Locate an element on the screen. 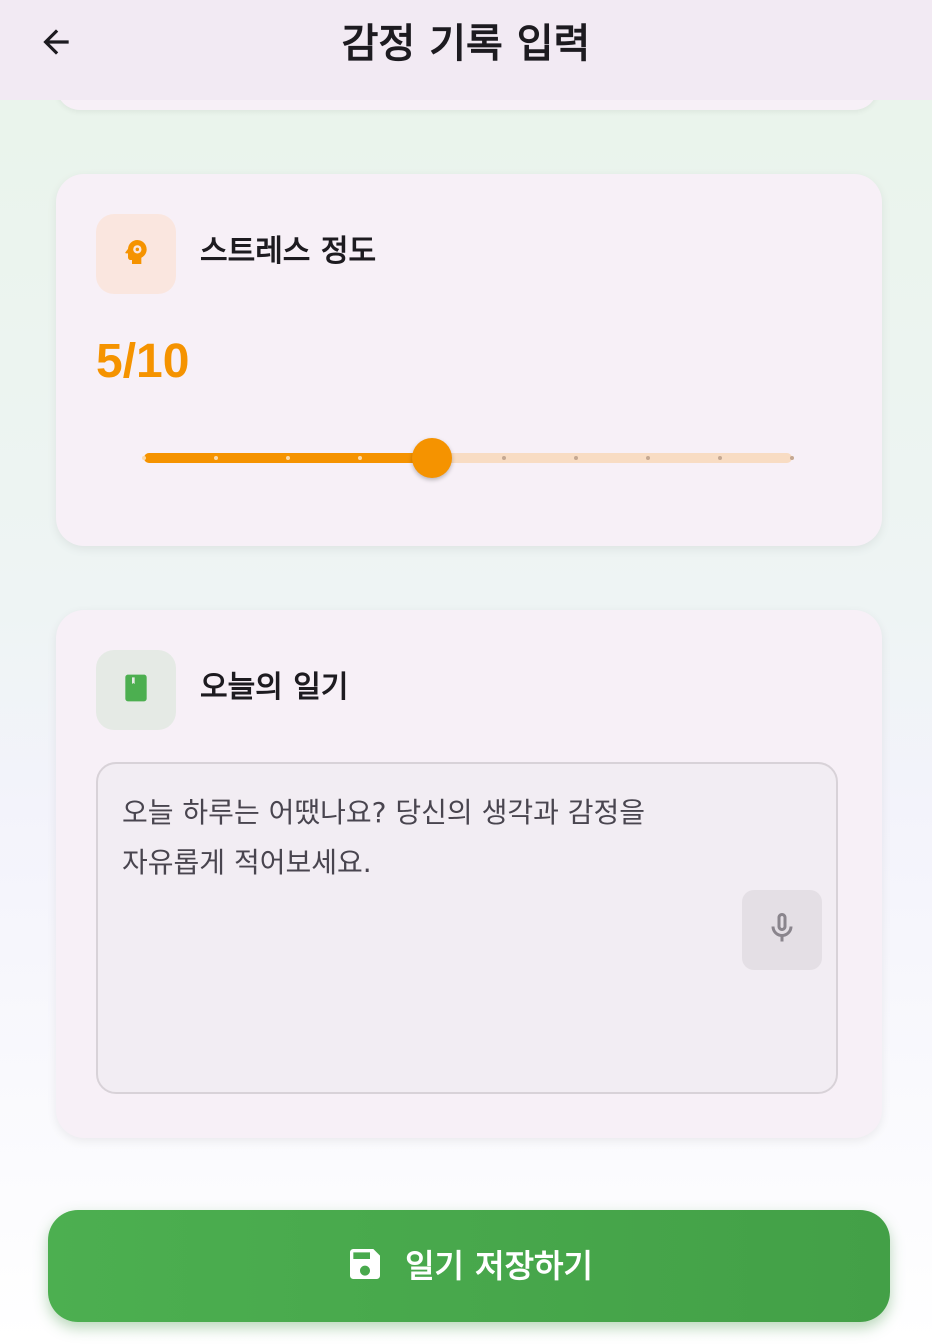 This screenshot has height=1344, width=932. voice-input-button is located at coordinates (782, 930).